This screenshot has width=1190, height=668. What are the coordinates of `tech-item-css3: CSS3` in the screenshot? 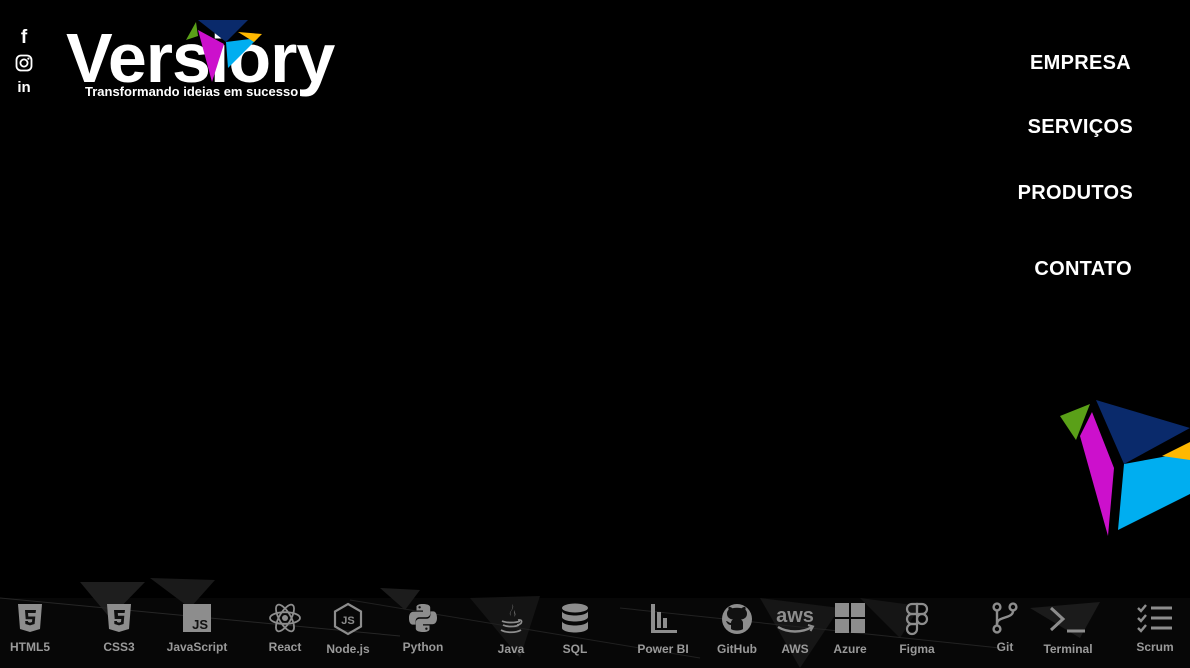 It's located at (119, 633).